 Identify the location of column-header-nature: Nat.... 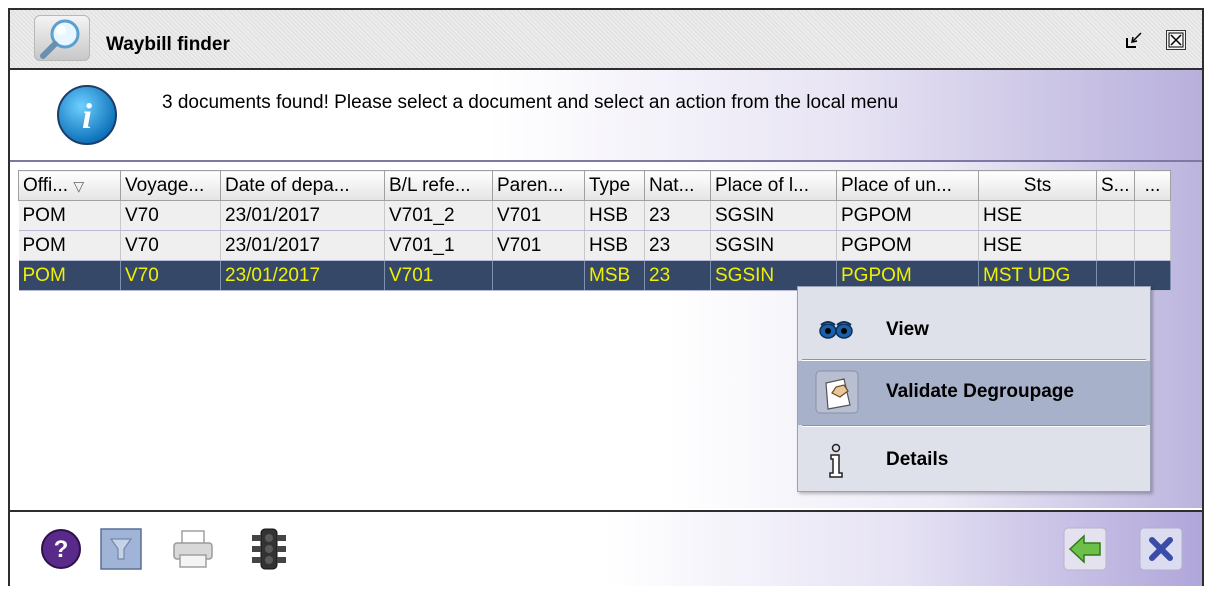
(677, 185).